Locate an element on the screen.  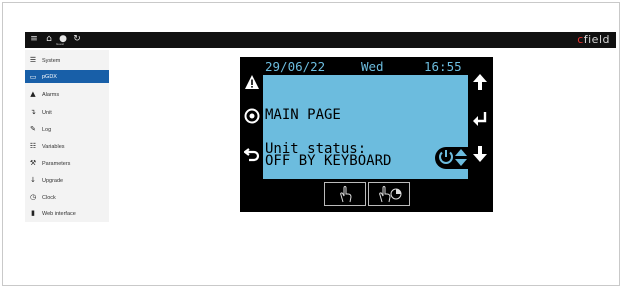
up-button is located at coordinates (480, 82).